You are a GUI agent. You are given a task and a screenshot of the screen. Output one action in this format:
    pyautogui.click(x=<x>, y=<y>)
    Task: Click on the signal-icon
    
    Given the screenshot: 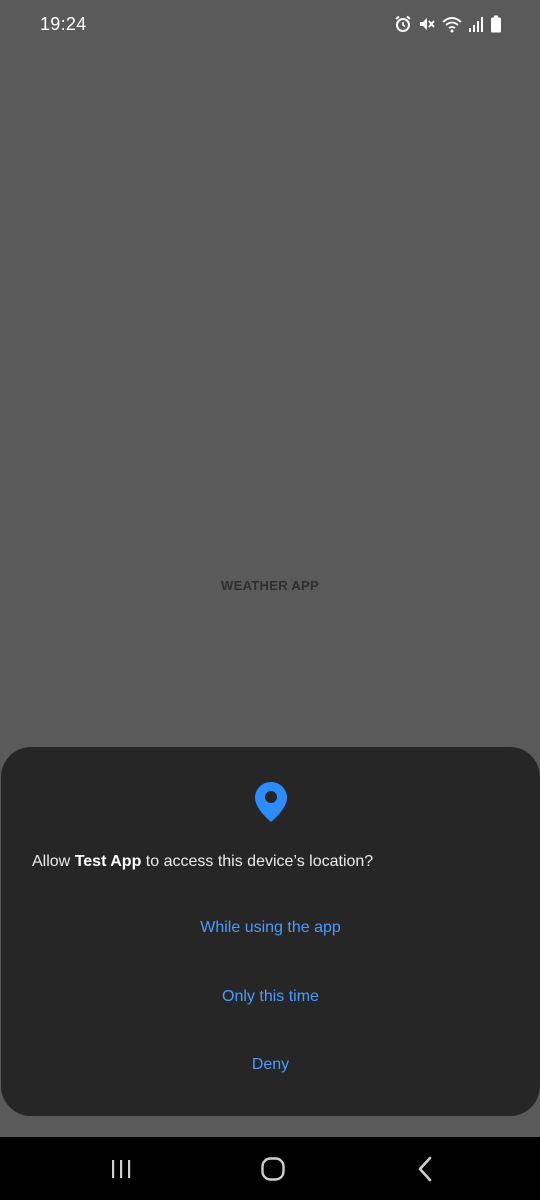 What is the action you would take?
    pyautogui.click(x=476, y=24)
    